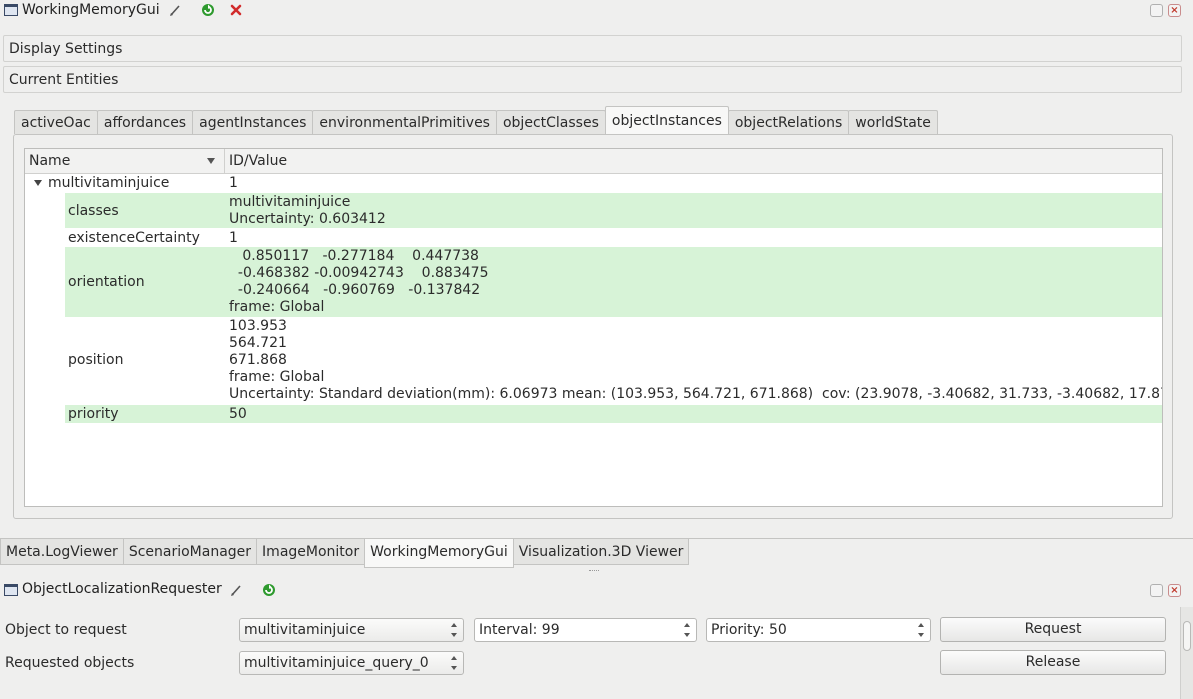  What do you see at coordinates (190, 552) in the screenshot?
I see `tab-scenariomanager: ScenarioManager` at bounding box center [190, 552].